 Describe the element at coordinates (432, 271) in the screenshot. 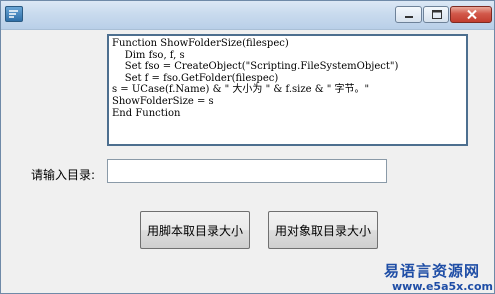

I see `watermark-text: 易语言资源网` at that location.